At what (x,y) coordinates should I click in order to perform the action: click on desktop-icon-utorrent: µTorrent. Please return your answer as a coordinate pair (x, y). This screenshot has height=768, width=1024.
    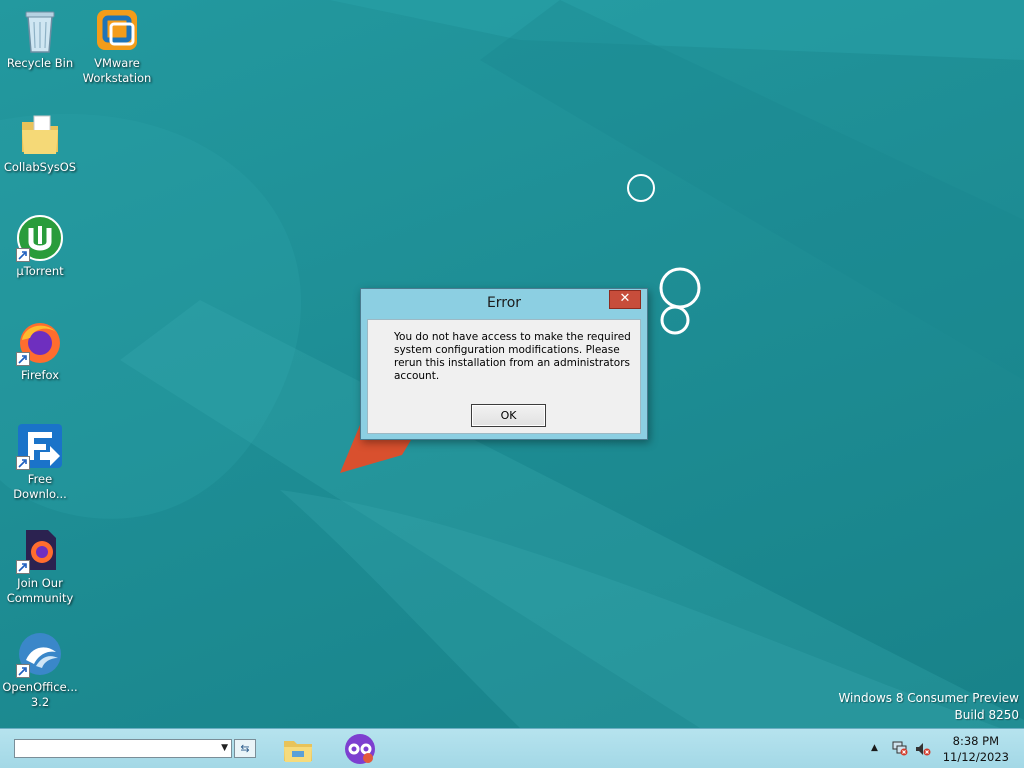
    Looking at the image, I should click on (40, 246).